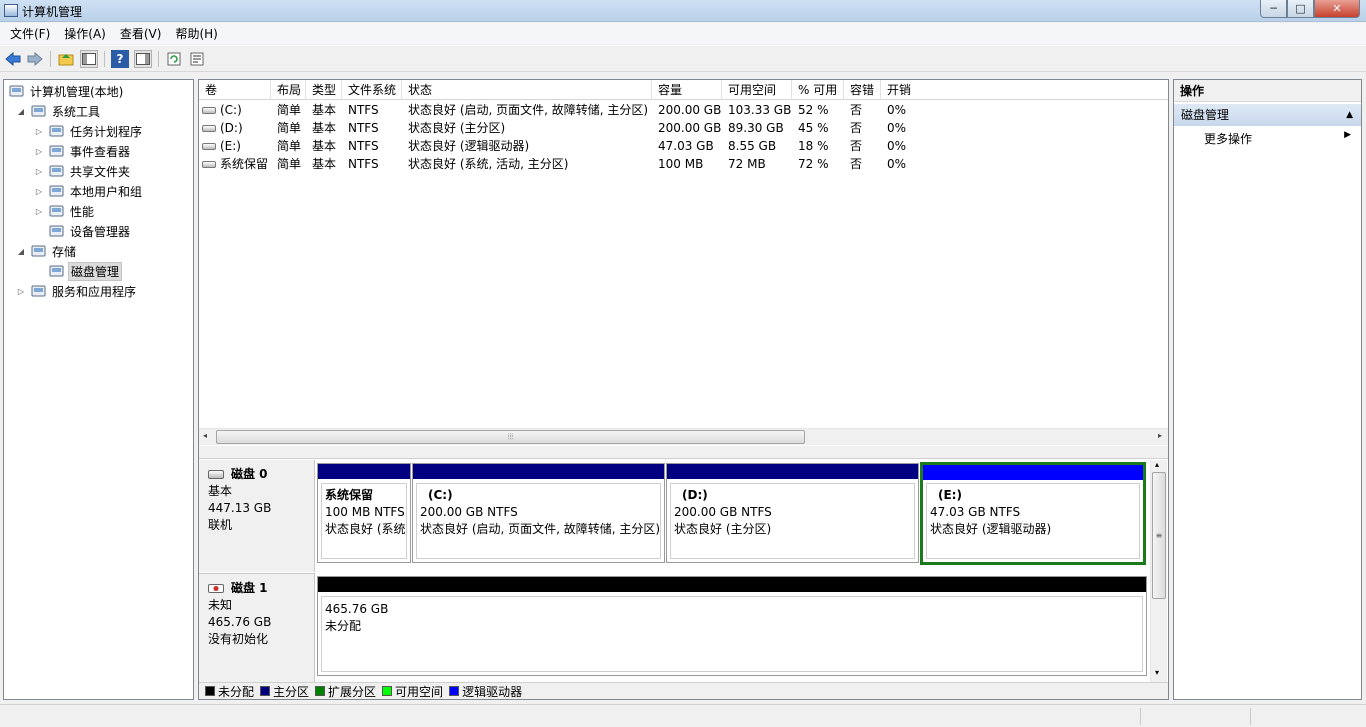 The image size is (1366, 727). What do you see at coordinates (66, 59) in the screenshot?
I see `up-folder-icon` at bounding box center [66, 59].